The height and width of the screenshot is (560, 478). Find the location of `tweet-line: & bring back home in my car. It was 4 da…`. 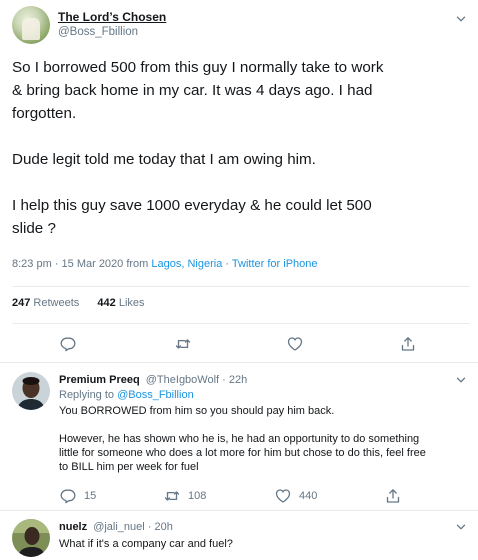

tweet-line: & bring back home in my car. It was 4 da… is located at coordinates (192, 90).